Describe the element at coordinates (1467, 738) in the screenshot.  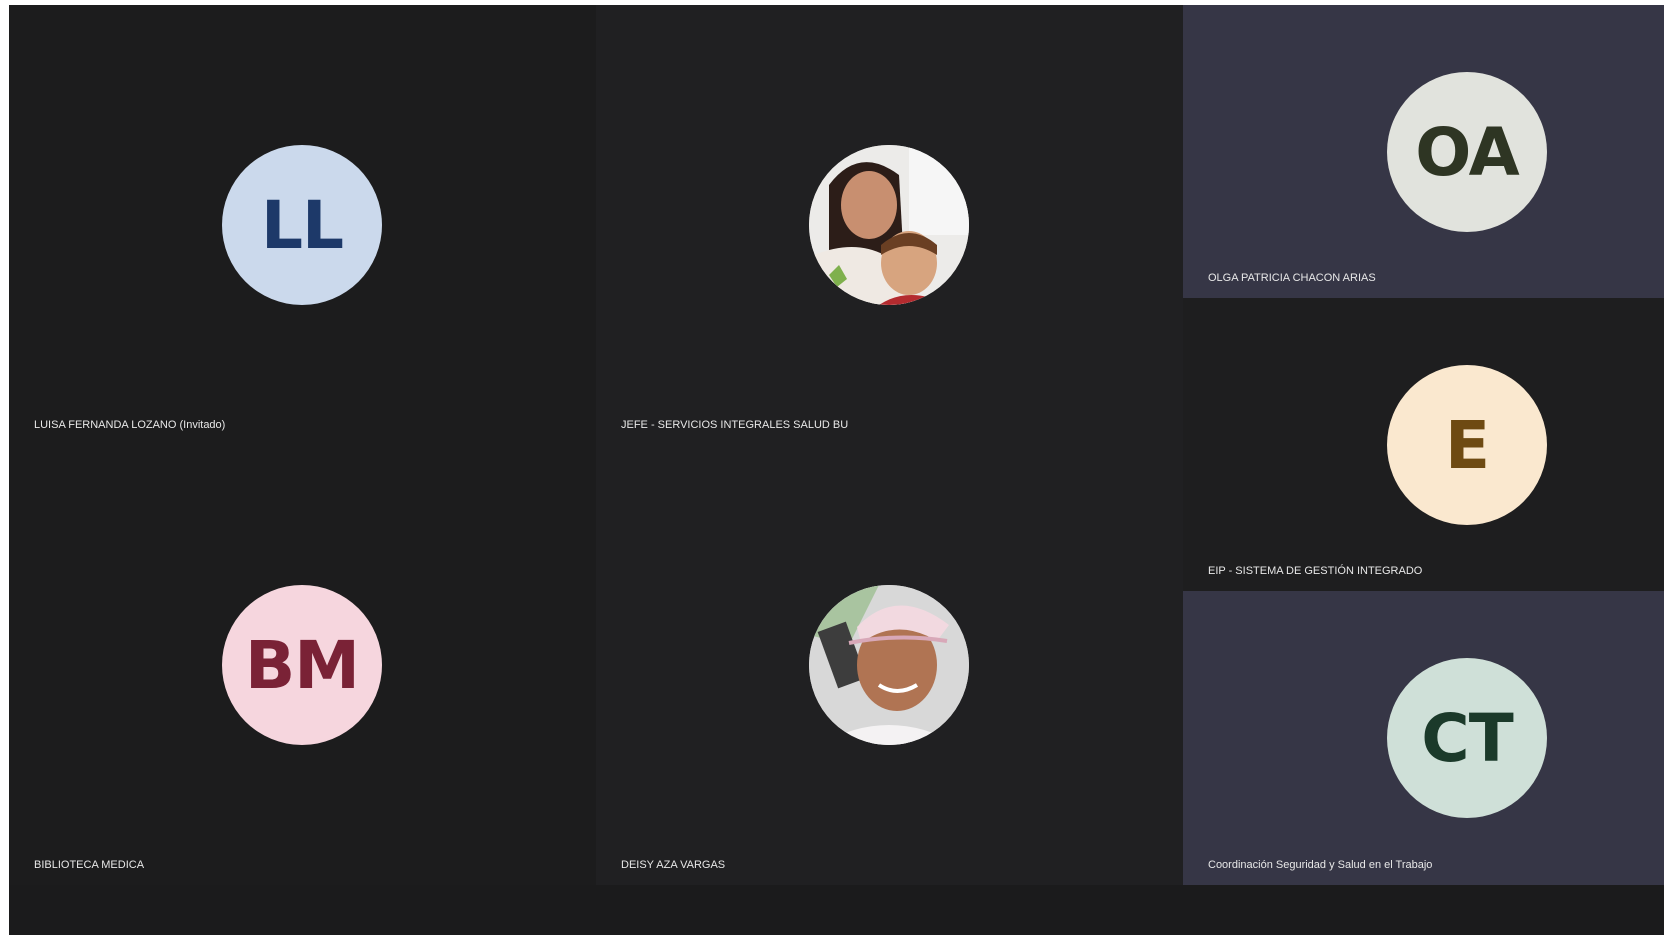
I see `avatar-initials: CT` at that location.